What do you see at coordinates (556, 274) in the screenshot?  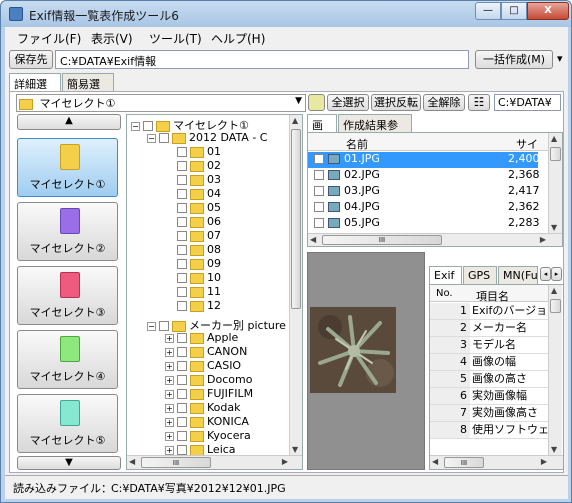 I see `tab-scroll-right: ▸` at bounding box center [556, 274].